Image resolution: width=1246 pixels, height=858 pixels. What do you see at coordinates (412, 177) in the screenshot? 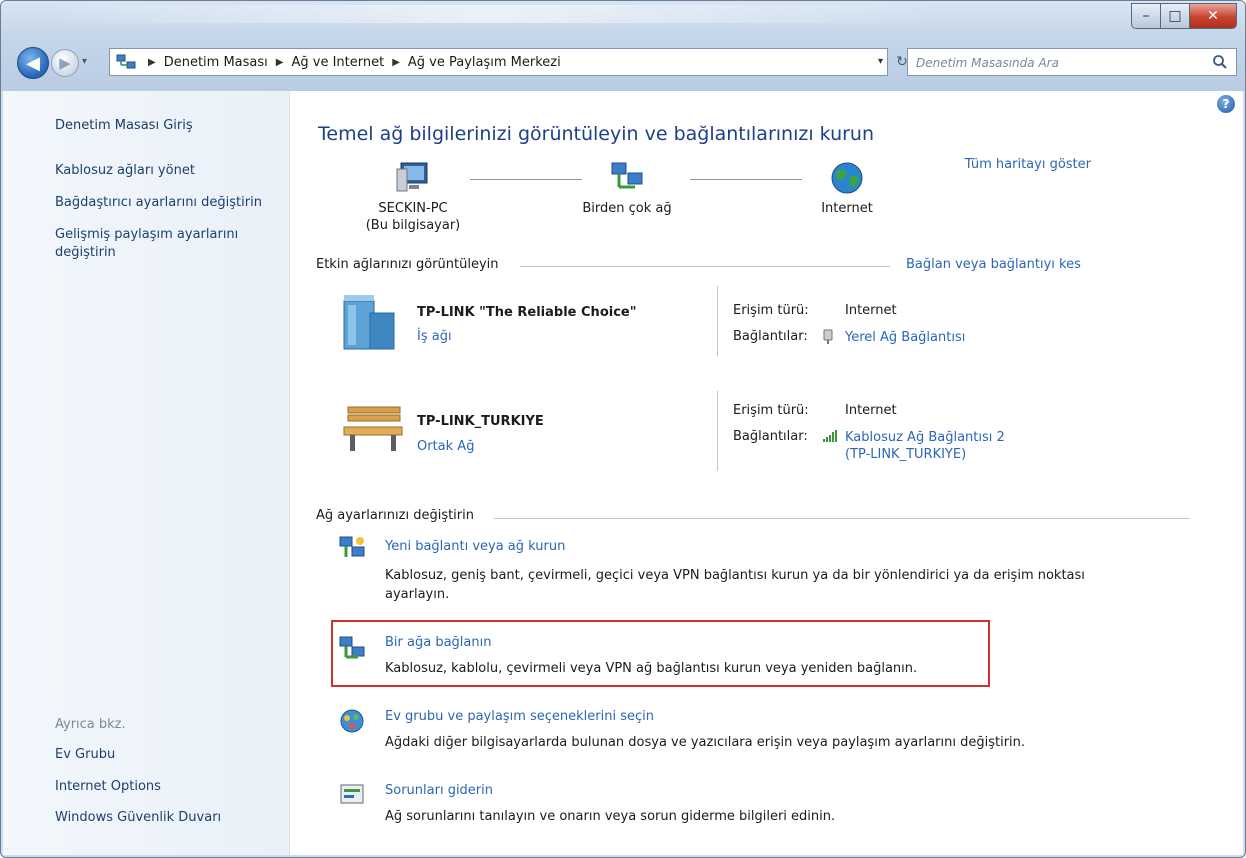
I see `computer-icon` at bounding box center [412, 177].